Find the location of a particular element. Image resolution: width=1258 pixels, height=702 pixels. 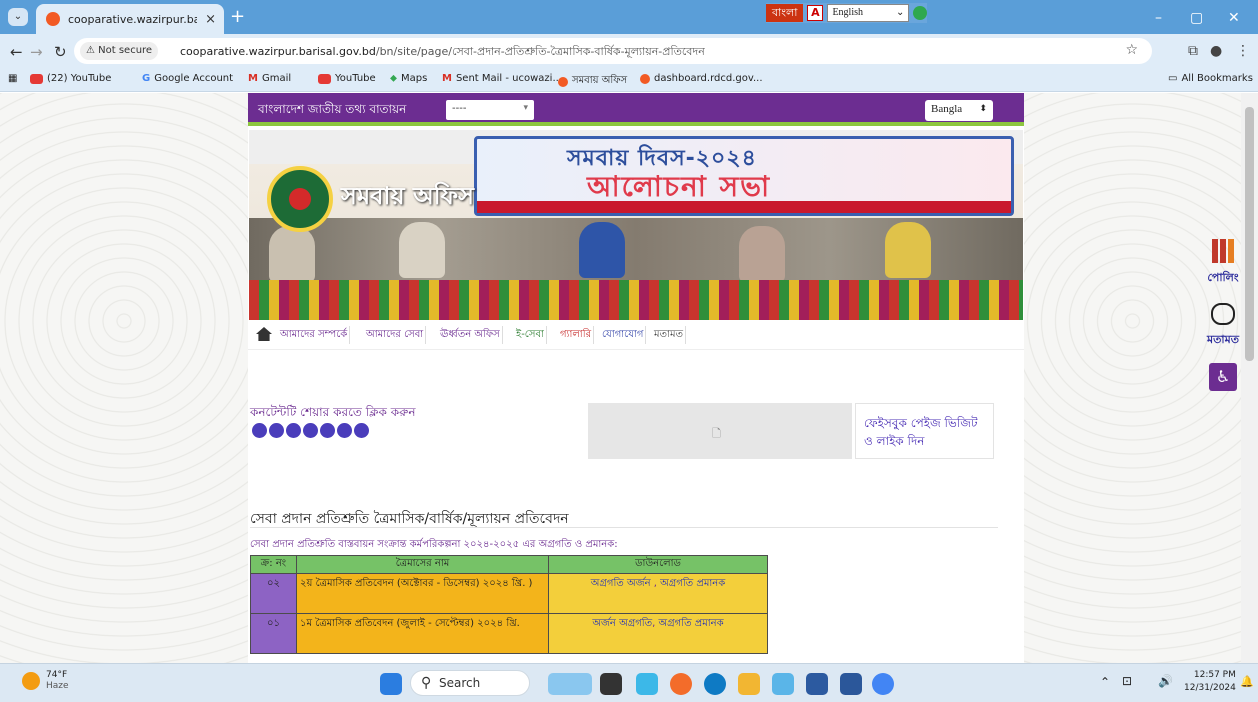

pinterest-icon is located at coordinates (344, 430).